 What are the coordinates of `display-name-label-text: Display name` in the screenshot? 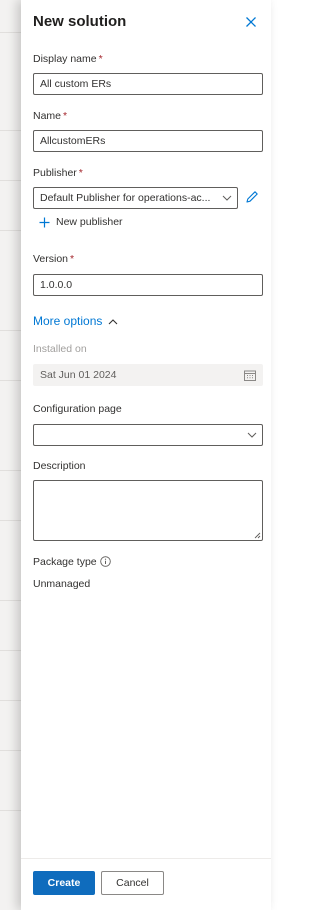 It's located at (65, 59).